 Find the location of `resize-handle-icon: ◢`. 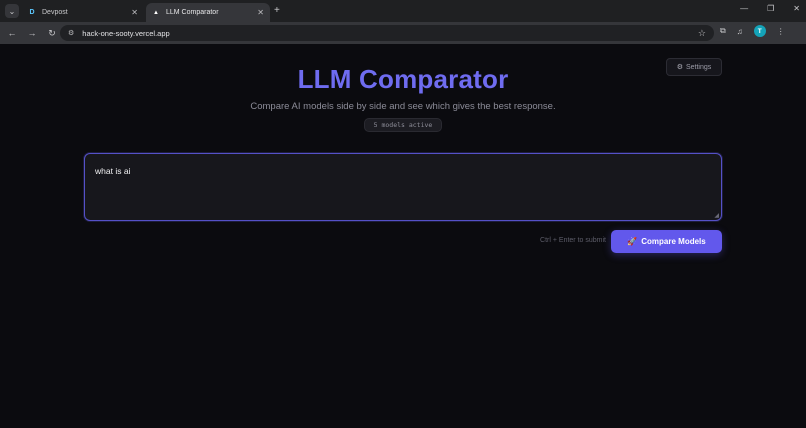

resize-handle-icon: ◢ is located at coordinates (716, 215).